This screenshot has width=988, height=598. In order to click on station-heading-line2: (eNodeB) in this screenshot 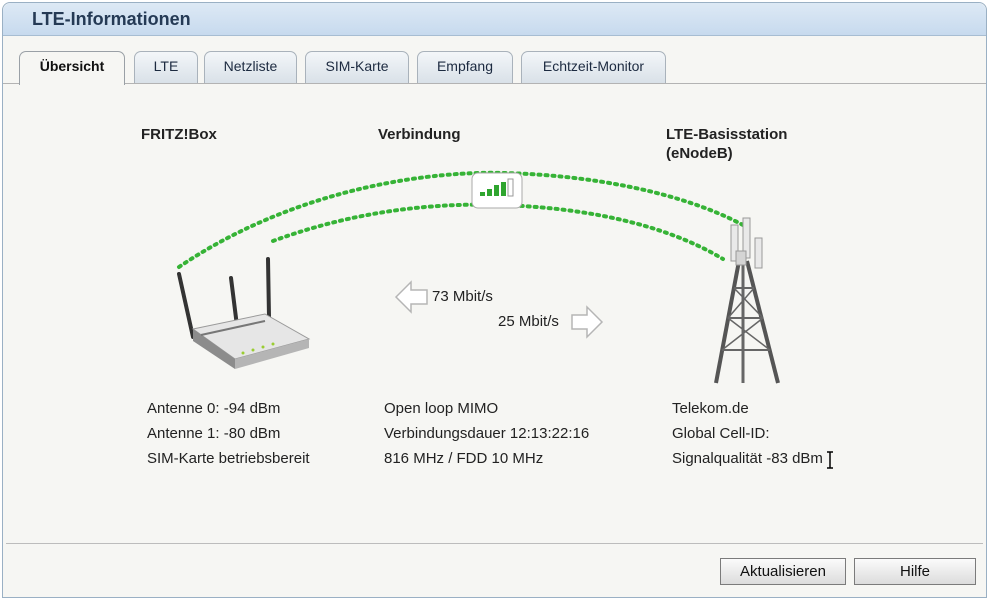, I will do `click(699, 153)`.